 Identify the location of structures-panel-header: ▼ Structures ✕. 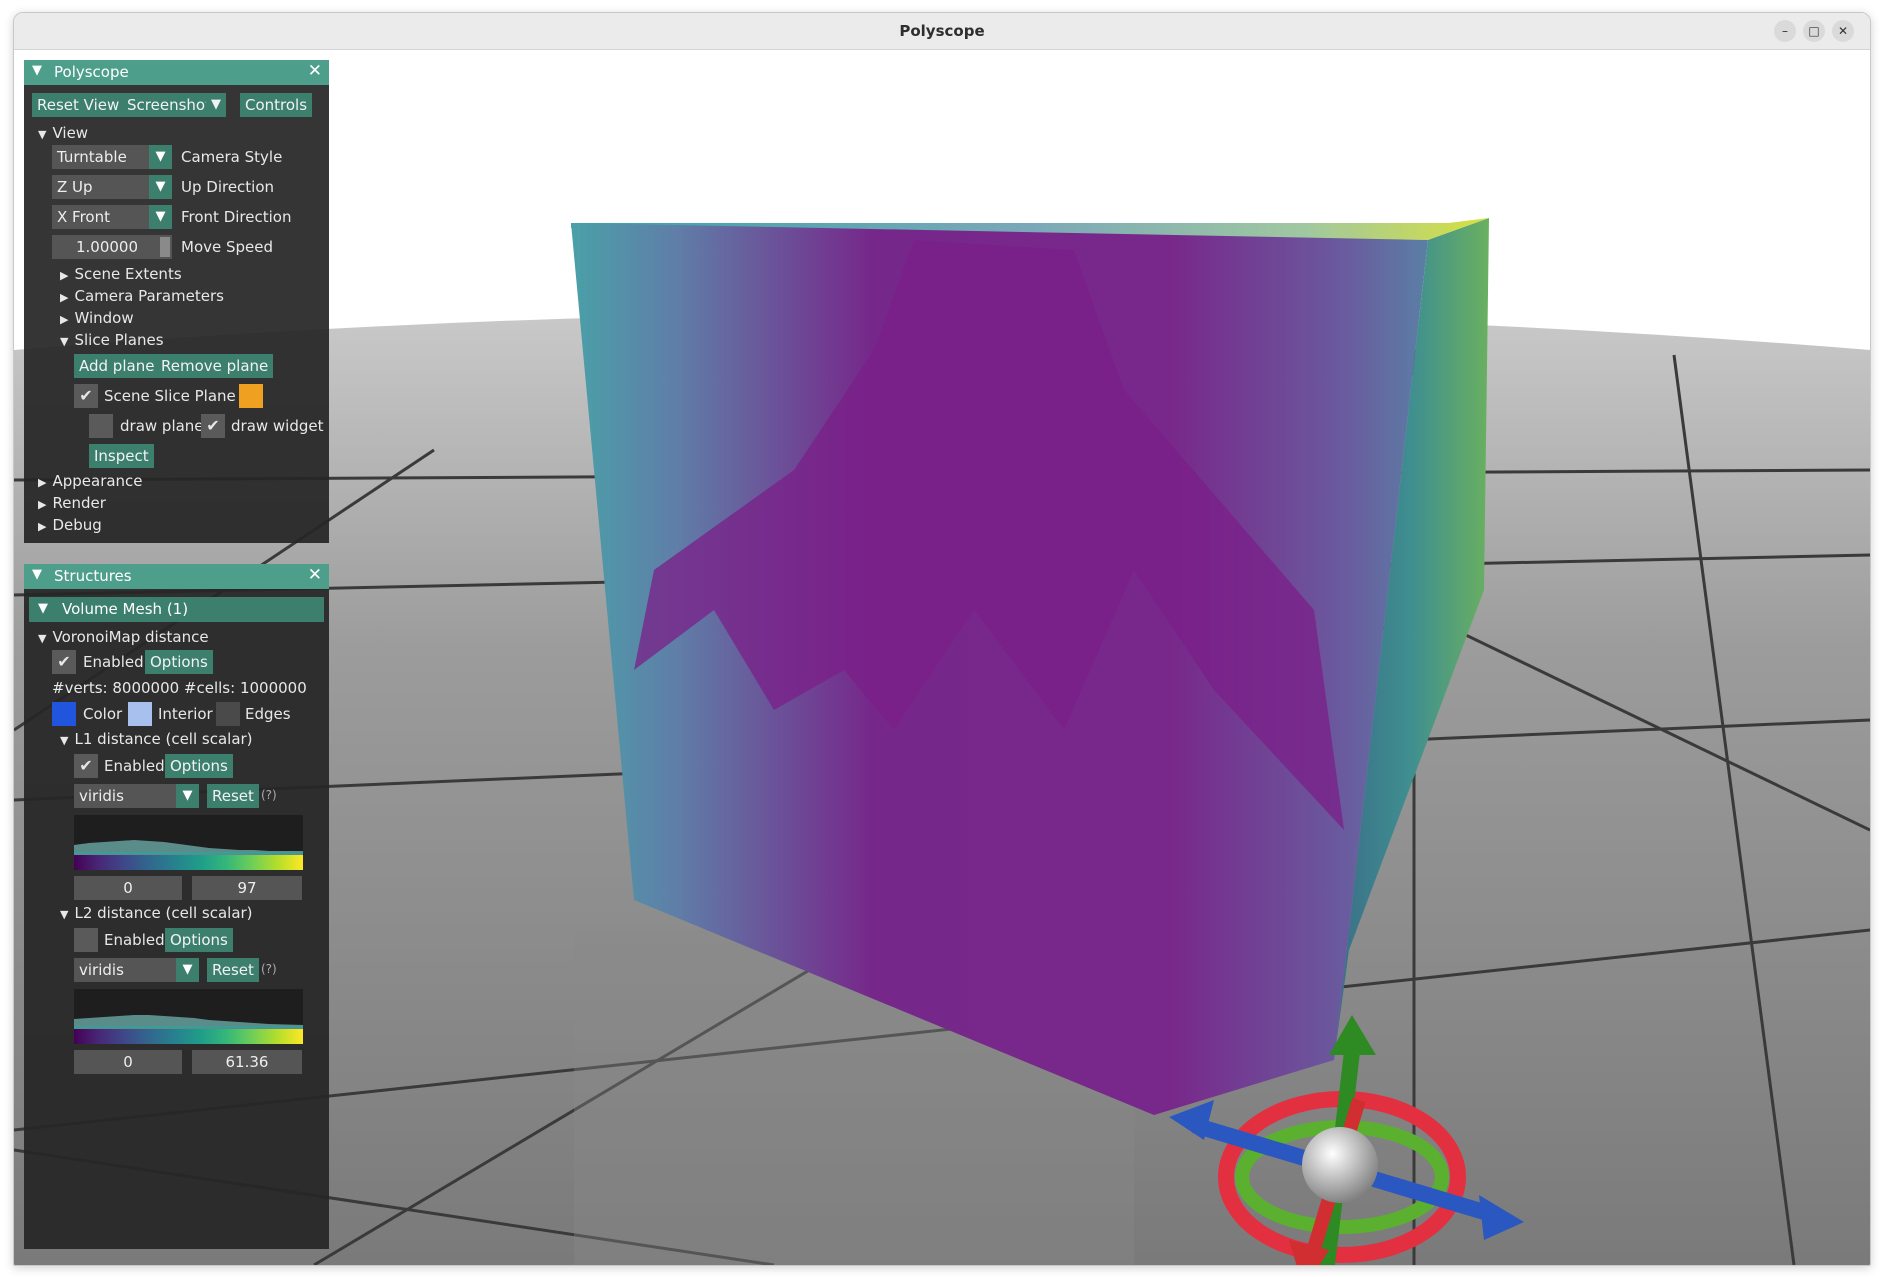
(176, 576).